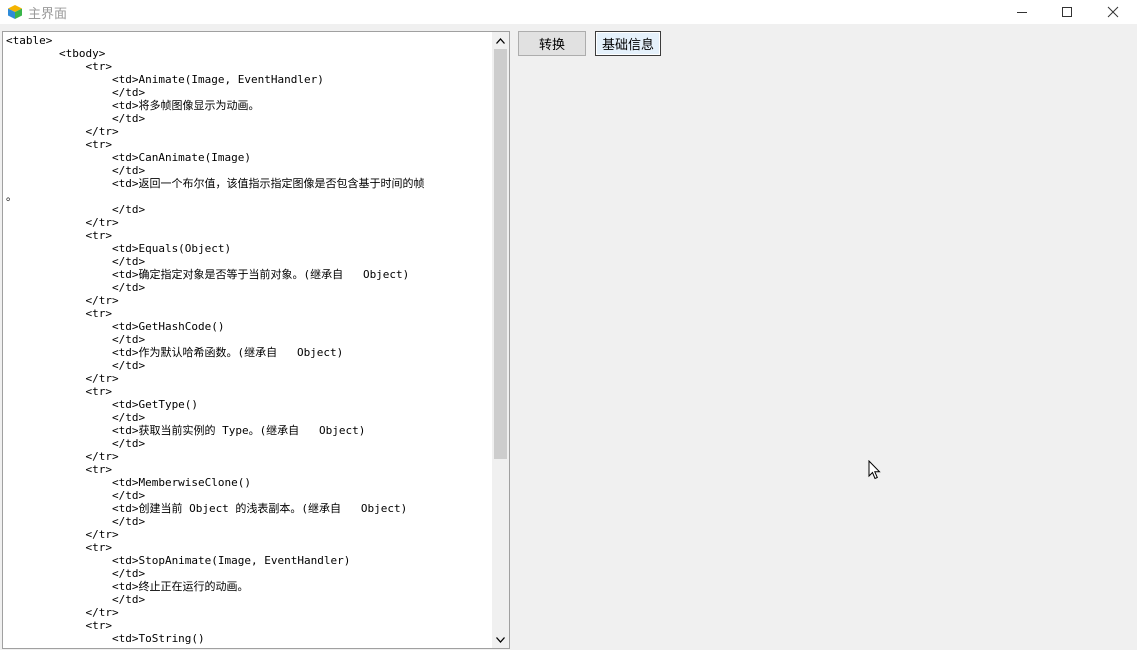  I want to click on maximize-icon, so click(1067, 12).